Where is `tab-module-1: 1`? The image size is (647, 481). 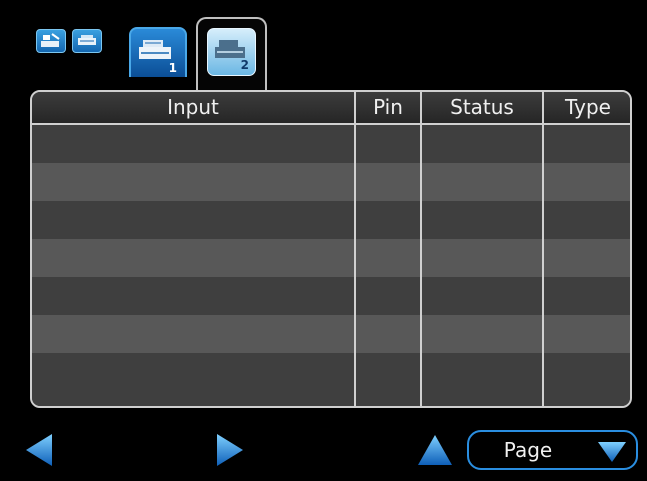 tab-module-1: 1 is located at coordinates (158, 52).